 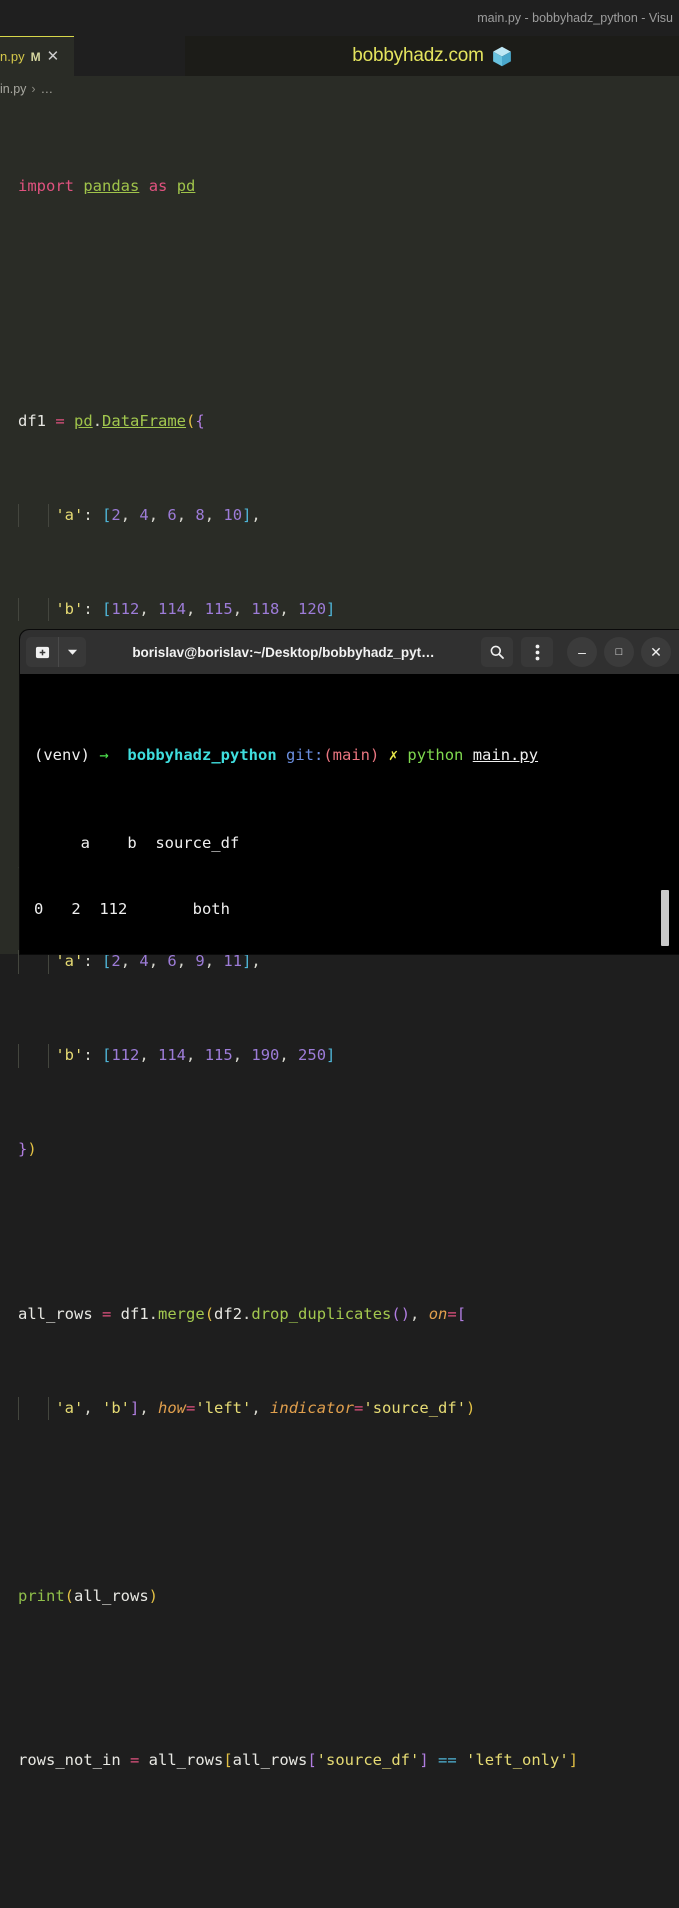 I want to click on vertical-dots-icon, so click(x=537, y=652).